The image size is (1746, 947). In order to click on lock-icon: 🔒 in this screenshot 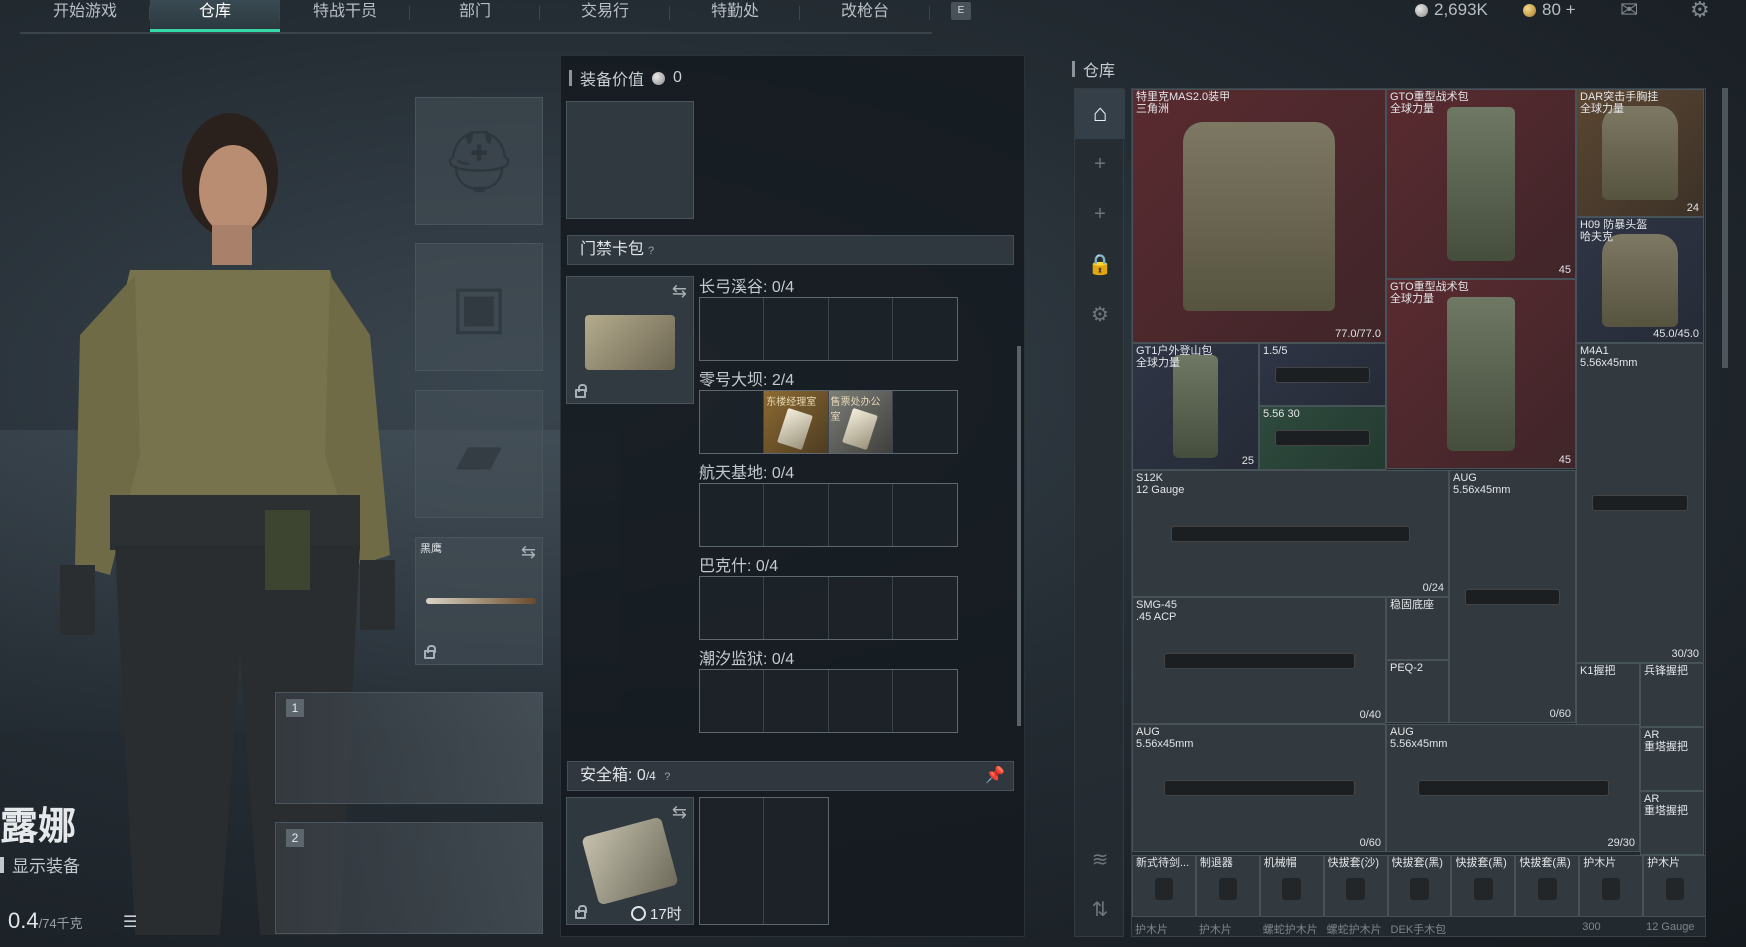, I will do `click(1100, 264)`.